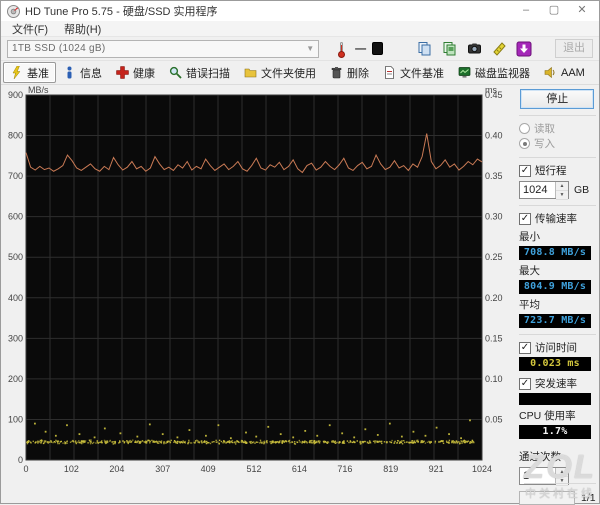  I want to click on svg-text: 0.45, so click(494, 95).